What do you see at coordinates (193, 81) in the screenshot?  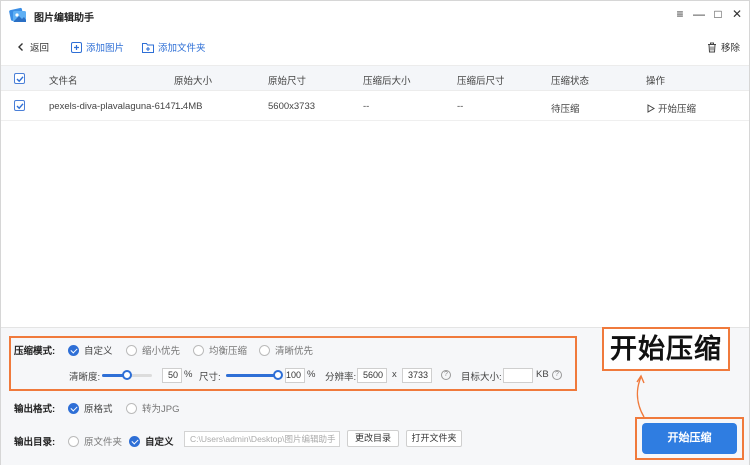 I see `column-original-size: 原始大小` at bounding box center [193, 81].